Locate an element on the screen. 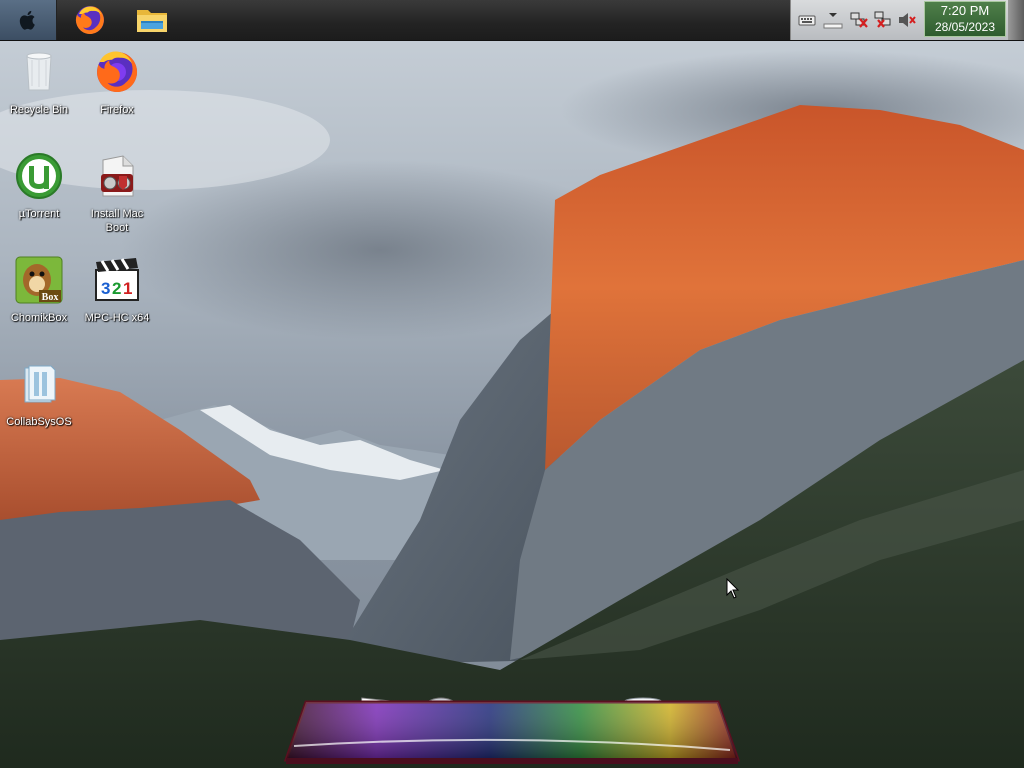  taskbar-firefox-button is located at coordinates (90, 20).